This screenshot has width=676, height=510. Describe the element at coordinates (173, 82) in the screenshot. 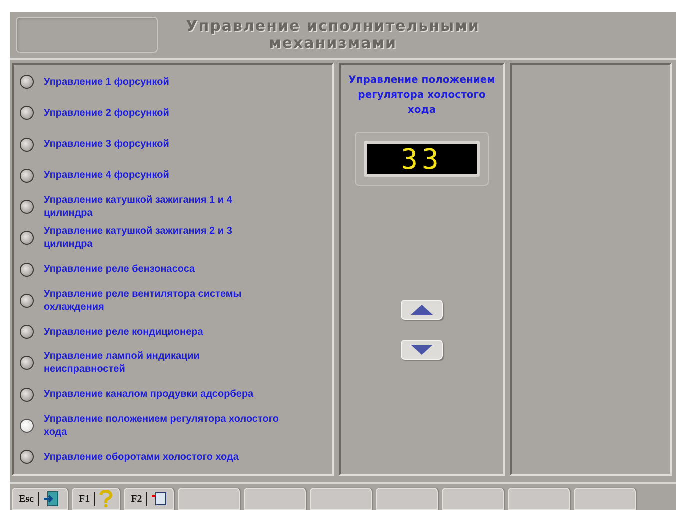

I see `actuator-option: Управление 1 форсункой` at that location.